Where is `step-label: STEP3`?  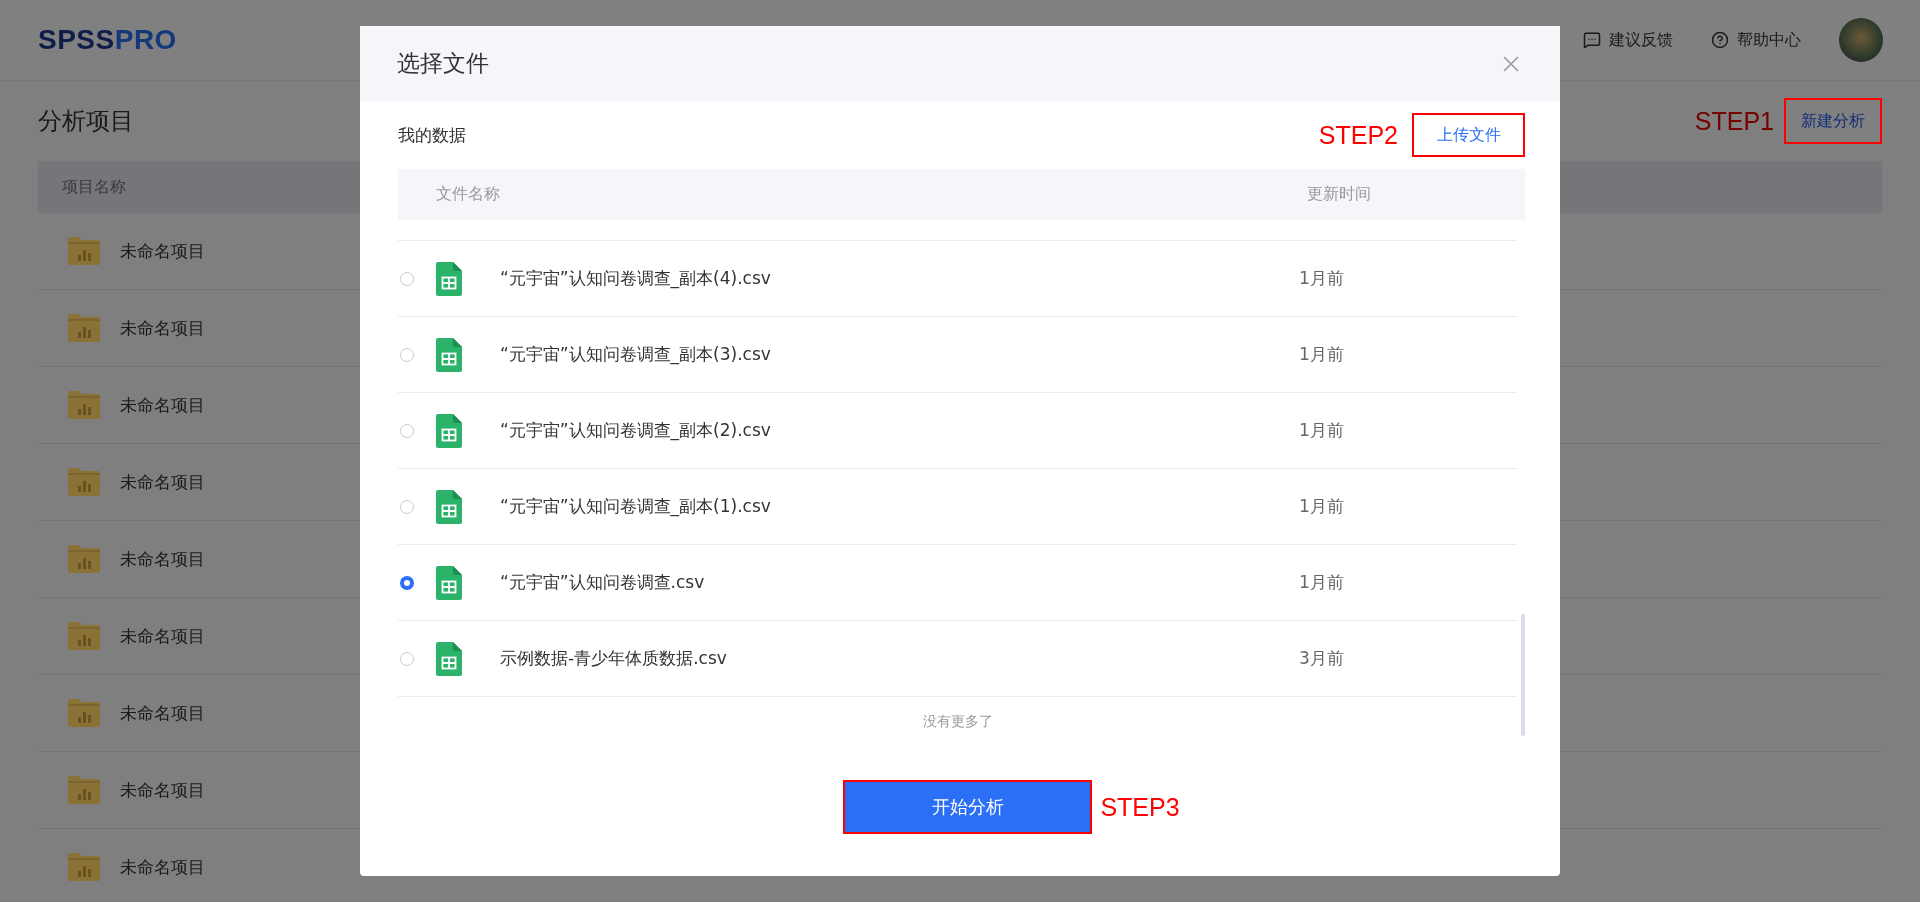
step-label: STEP3 is located at coordinates (1140, 807).